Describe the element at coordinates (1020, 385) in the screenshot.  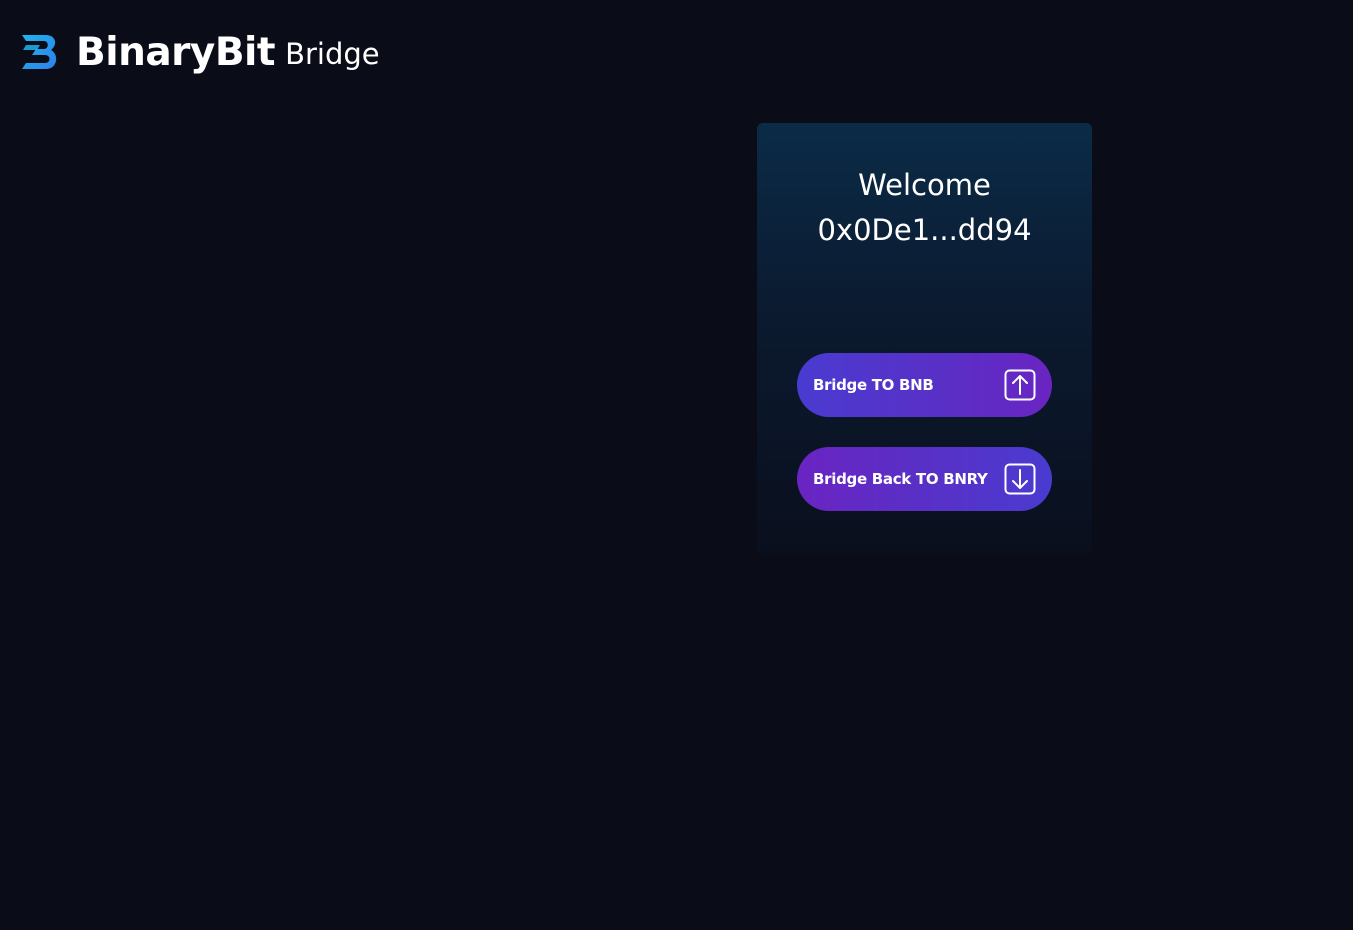
I see `arrow-up-box-icon` at that location.